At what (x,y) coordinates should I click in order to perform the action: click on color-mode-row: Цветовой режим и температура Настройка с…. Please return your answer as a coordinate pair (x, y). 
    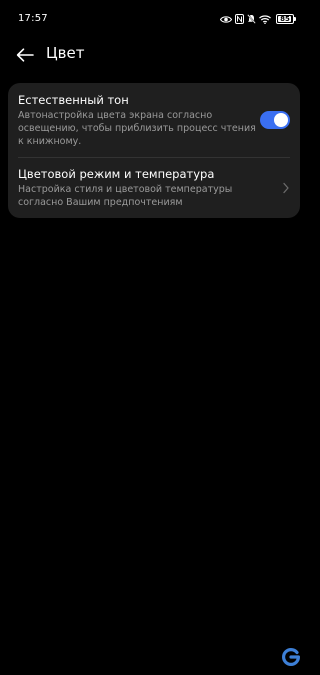
    Looking at the image, I should click on (154, 187).